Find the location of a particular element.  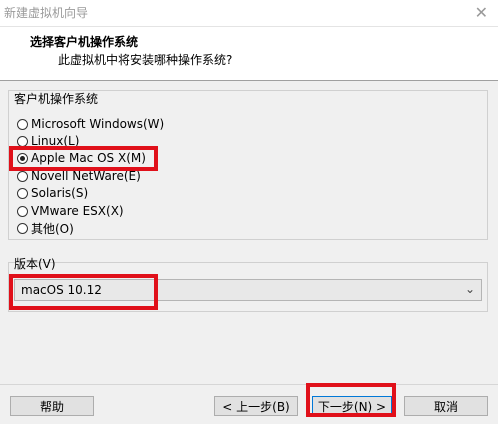

radio-linux: Linux(L) is located at coordinates (48, 141).